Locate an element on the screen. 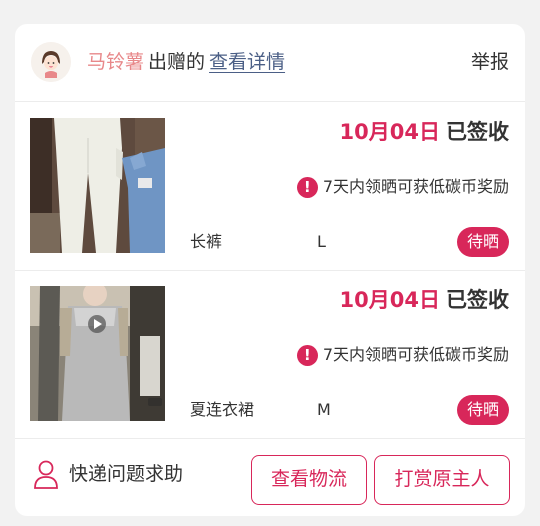 Image resolution: width=540 pixels, height=526 pixels. card-footer: 快递问题求助 查看物流 打赏原主人 is located at coordinates (270, 477).